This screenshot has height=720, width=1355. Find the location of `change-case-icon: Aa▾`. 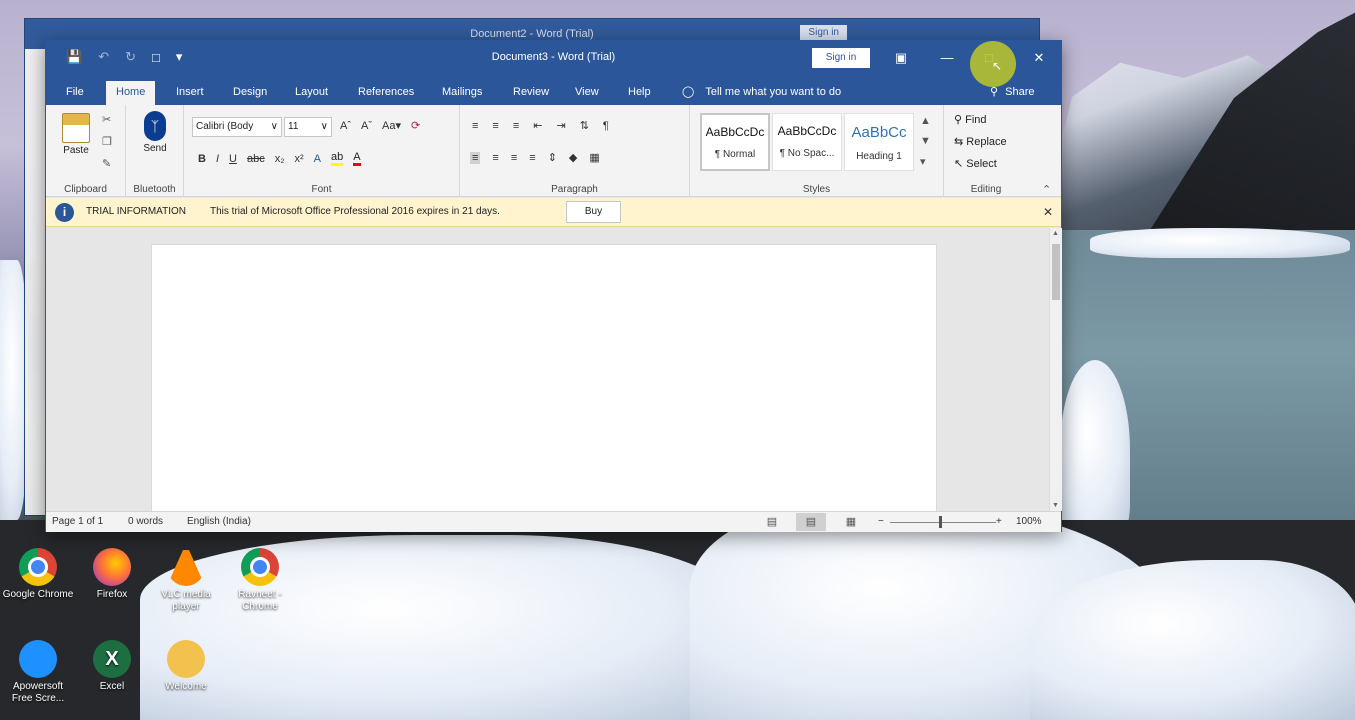

change-case-icon: Aa▾ is located at coordinates (391, 125).